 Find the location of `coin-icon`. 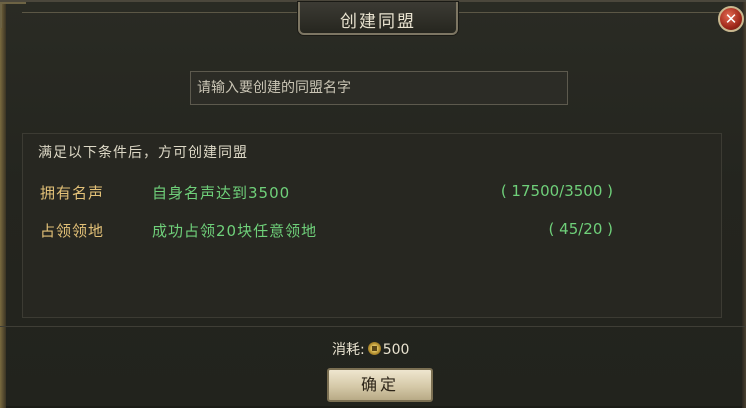

coin-icon is located at coordinates (374, 348).